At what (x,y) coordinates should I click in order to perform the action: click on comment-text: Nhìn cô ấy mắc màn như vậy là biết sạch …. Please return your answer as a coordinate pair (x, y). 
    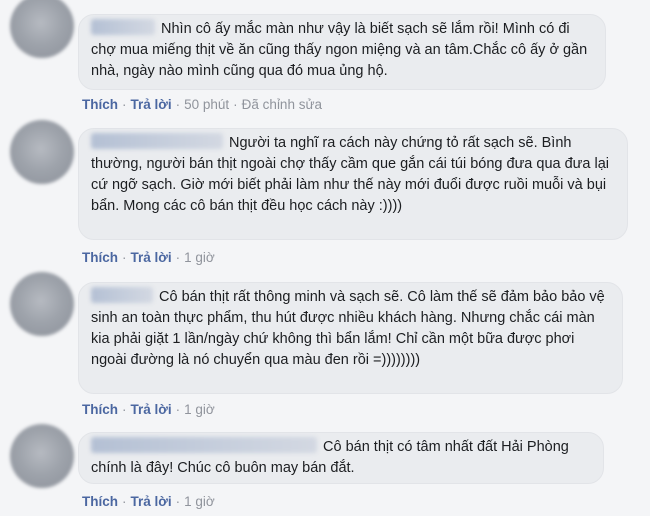
    Looking at the image, I should click on (339, 50).